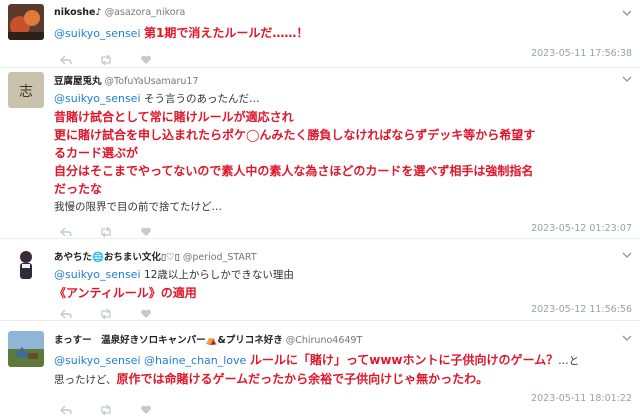 The height and width of the screenshot is (417, 640). I want to click on user-handle: @TofuYaUsamaru17, so click(152, 81).